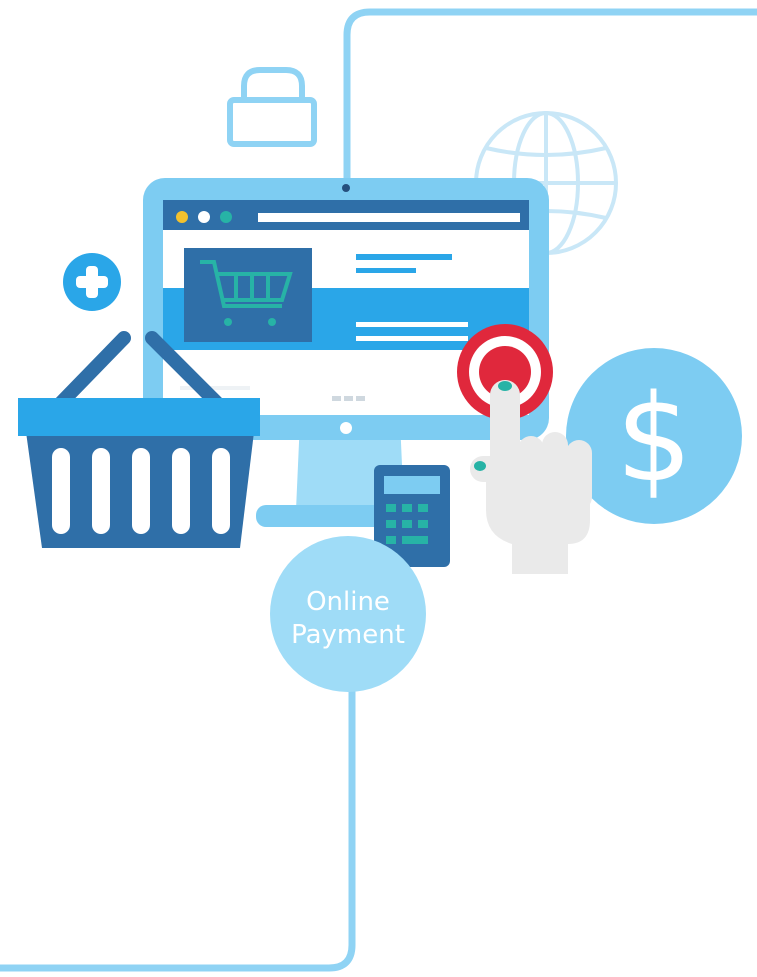  I want to click on online-payment-label: Online Payment, so click(348, 614).